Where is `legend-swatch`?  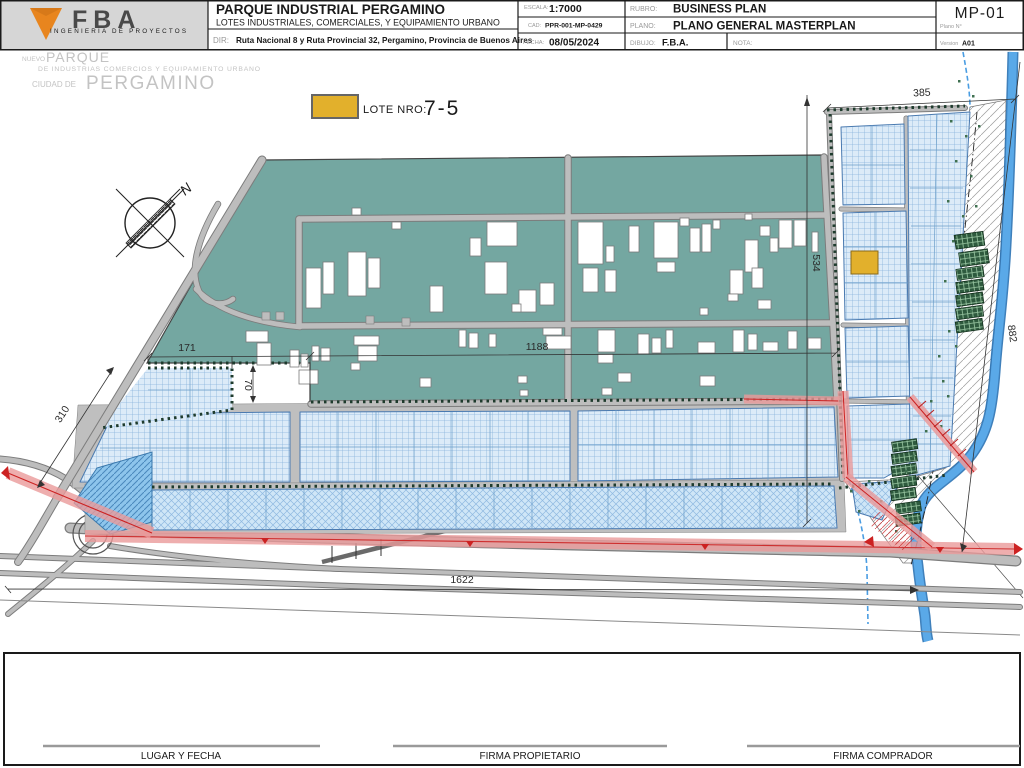
legend-swatch is located at coordinates (335, 106).